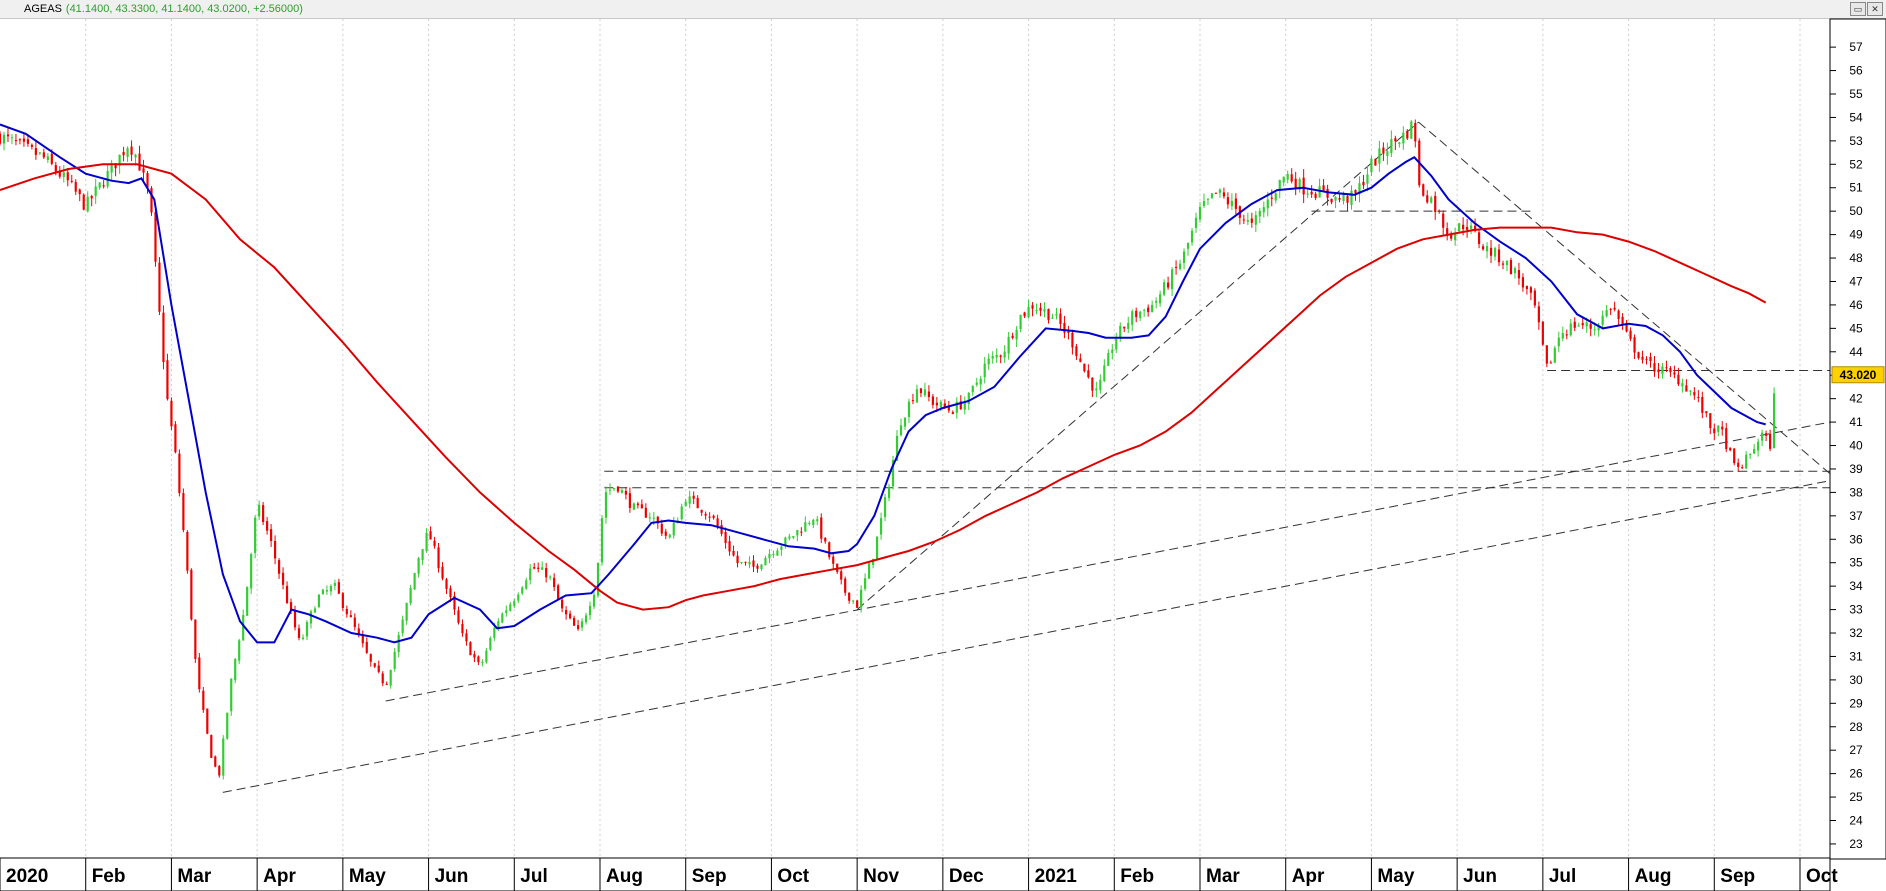 The width and height of the screenshot is (1886, 891). What do you see at coordinates (533, 876) in the screenshot?
I see `x-tick-label: Jul` at bounding box center [533, 876].